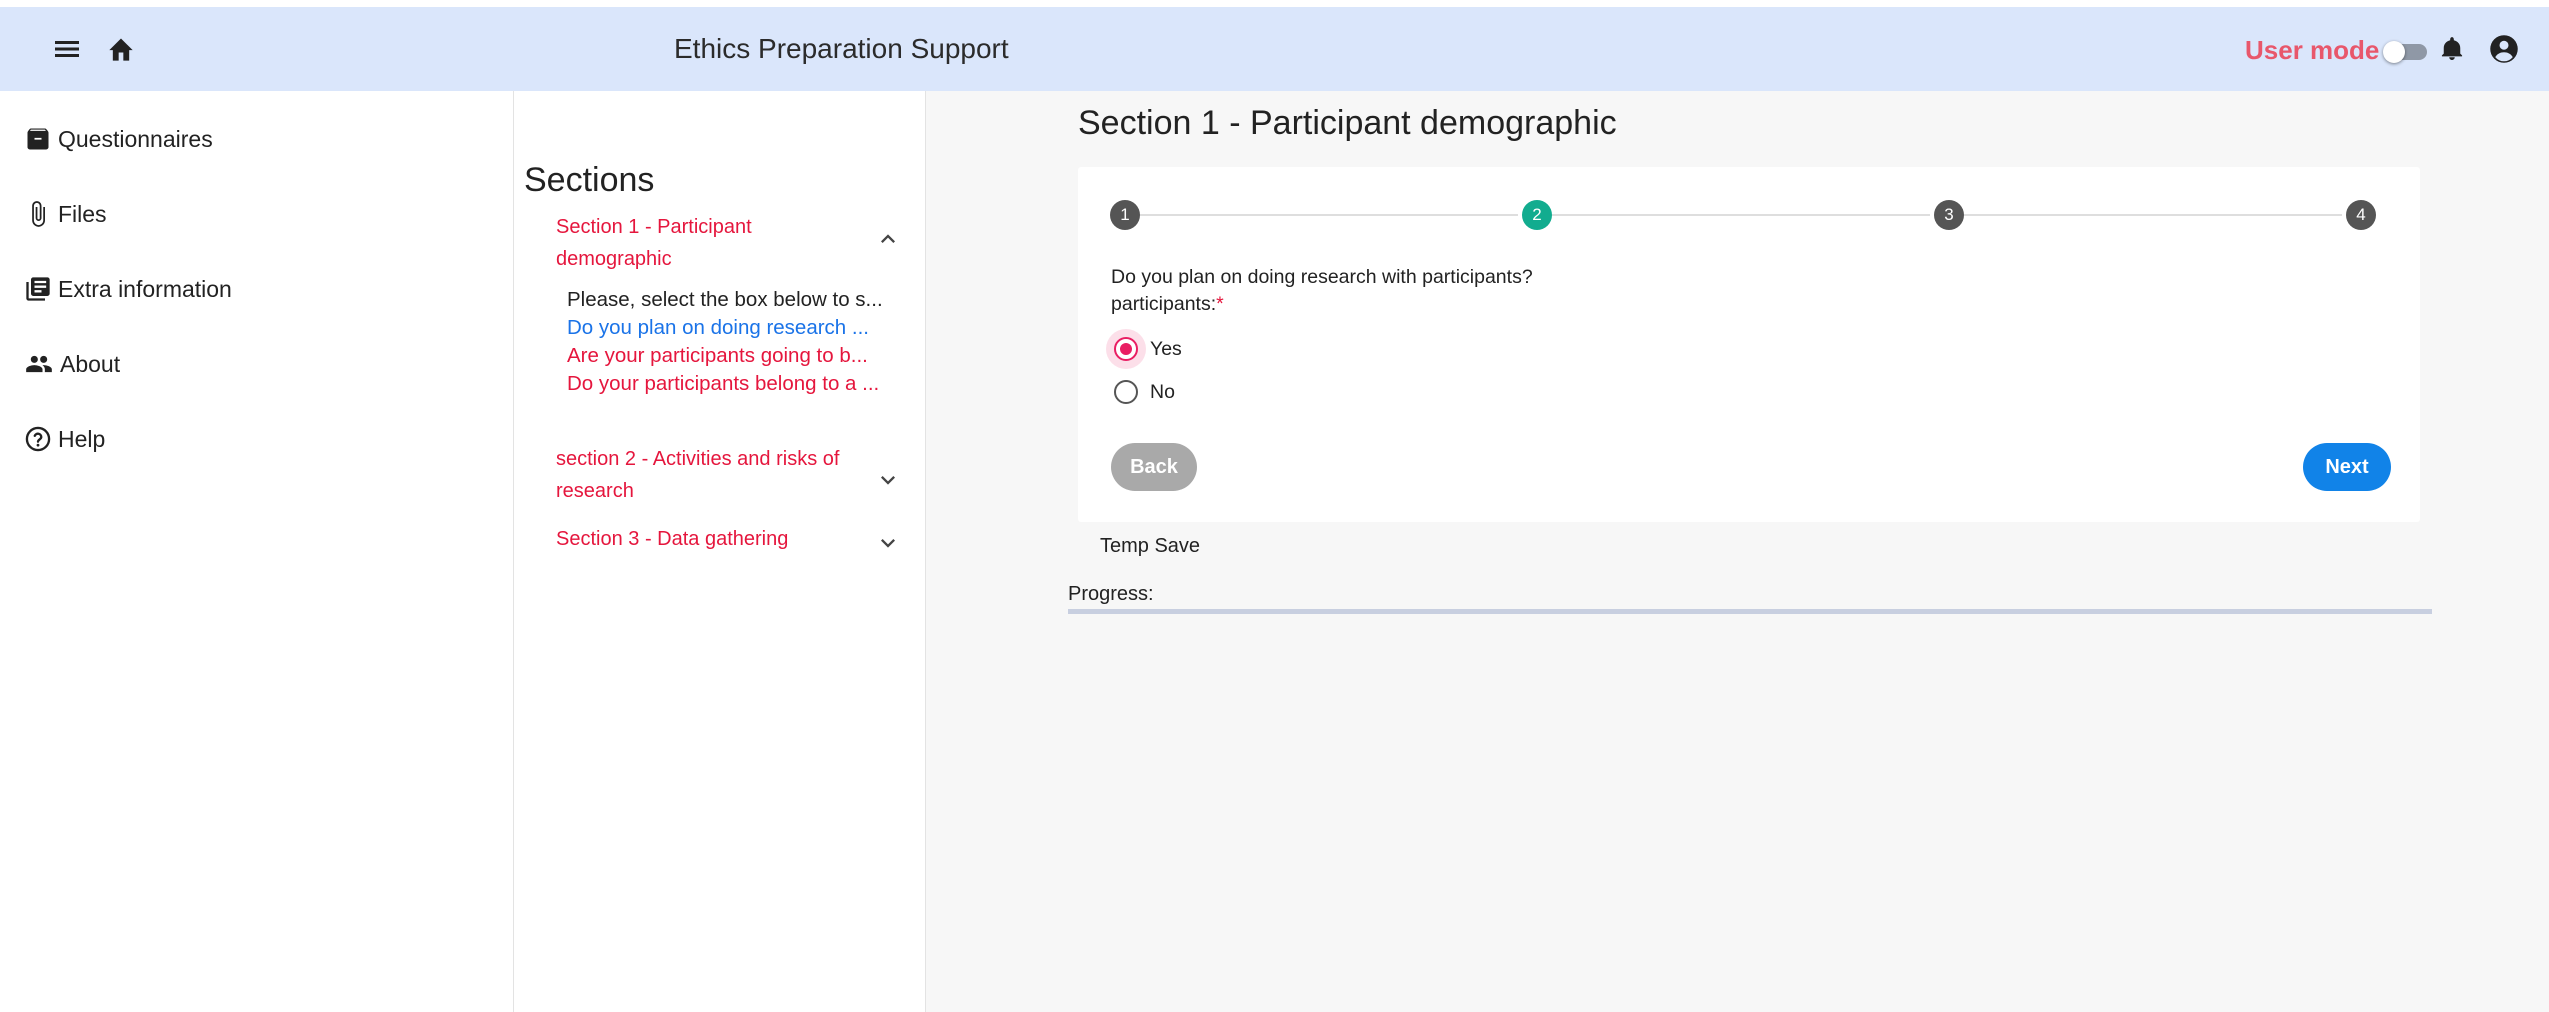 This screenshot has width=2549, height=1012. I want to click on question-sub-label: participants:, so click(1164, 304).